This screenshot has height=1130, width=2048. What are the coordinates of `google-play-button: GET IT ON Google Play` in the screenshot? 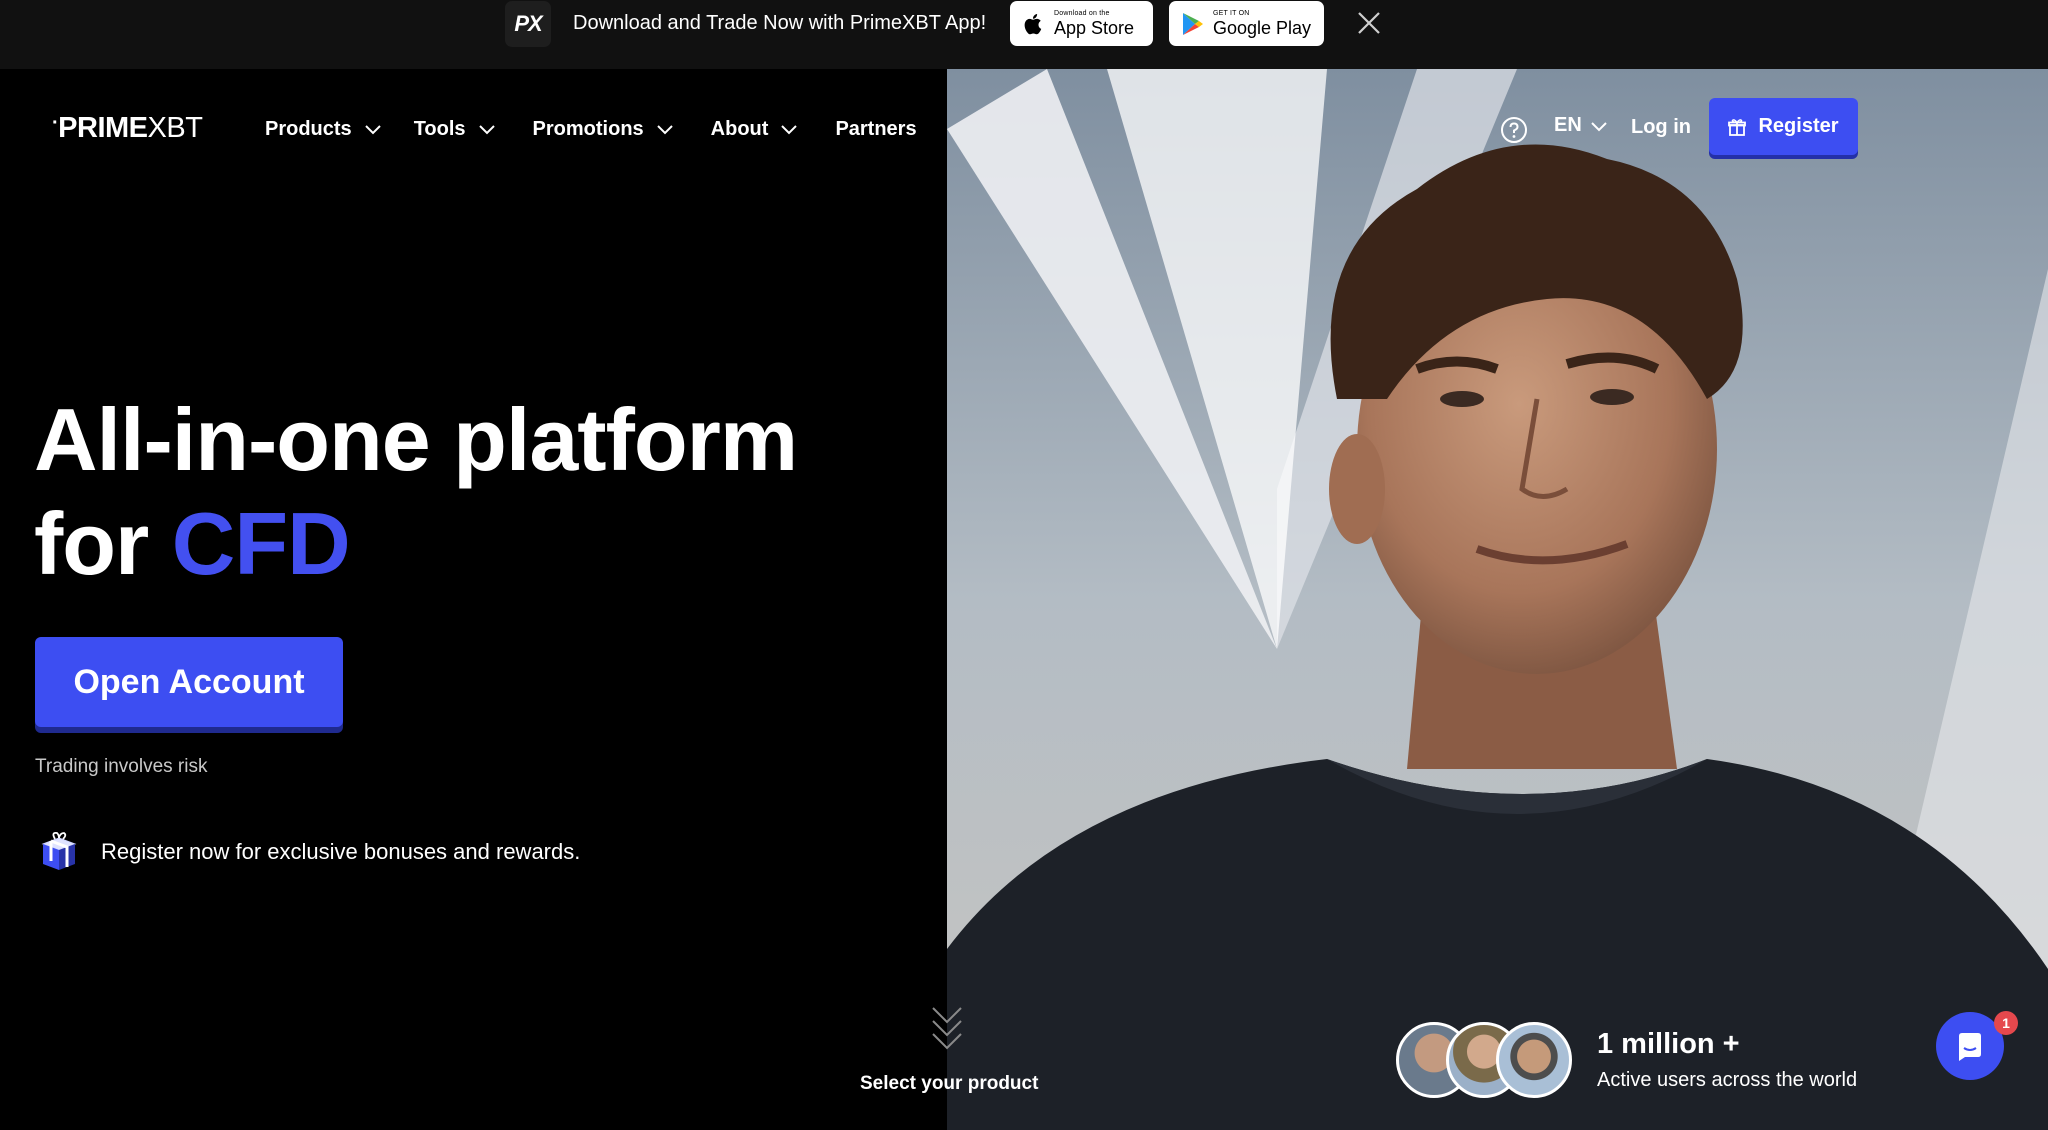 It's located at (1246, 23).